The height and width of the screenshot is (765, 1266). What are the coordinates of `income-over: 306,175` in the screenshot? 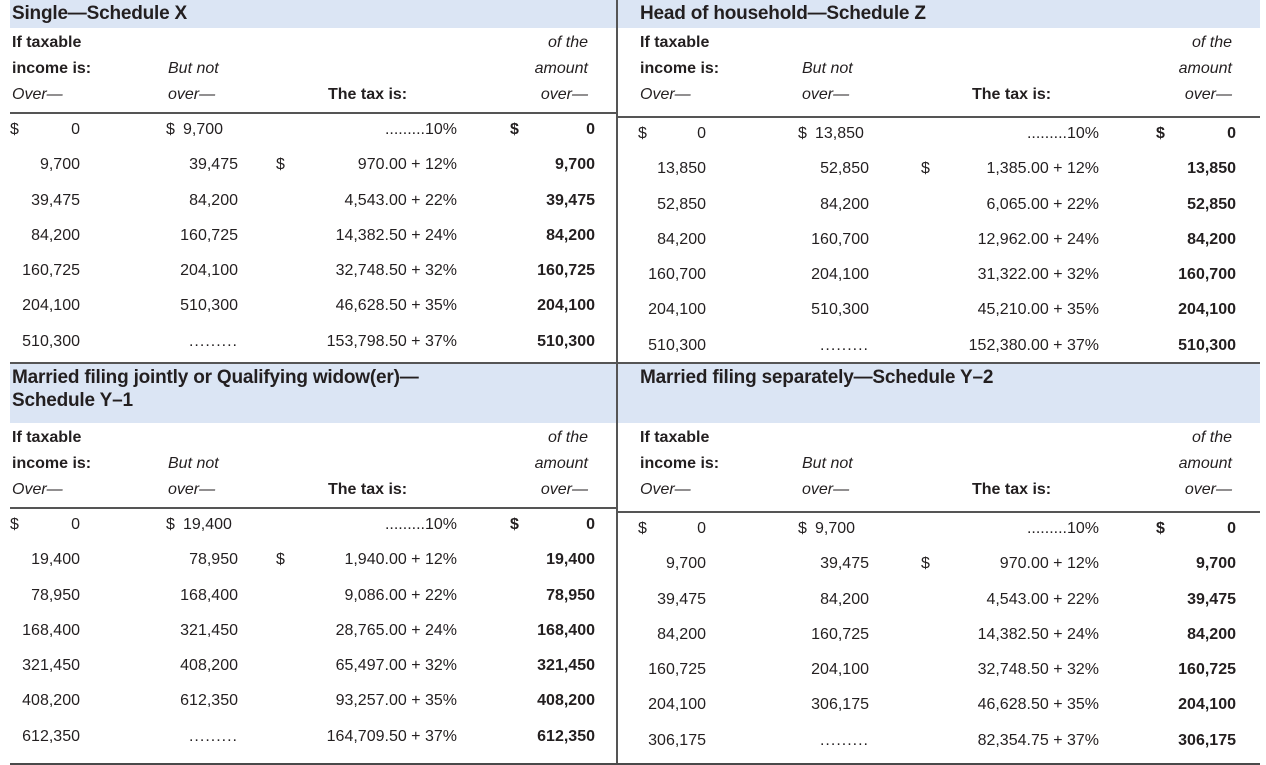 It's located at (677, 740).